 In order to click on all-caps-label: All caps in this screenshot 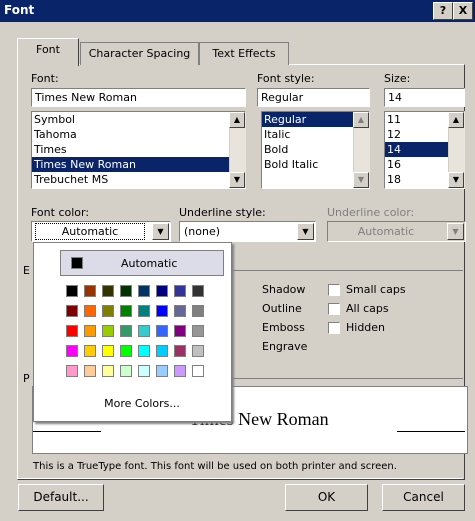, I will do `click(367, 308)`.